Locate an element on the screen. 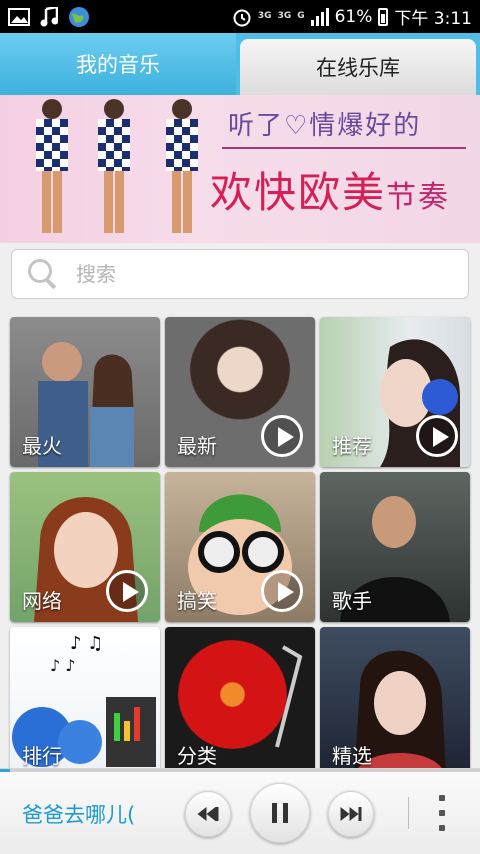 Image resolution: width=480 pixels, height=854 pixels. battery-percent: 61% is located at coordinates (353, 16).